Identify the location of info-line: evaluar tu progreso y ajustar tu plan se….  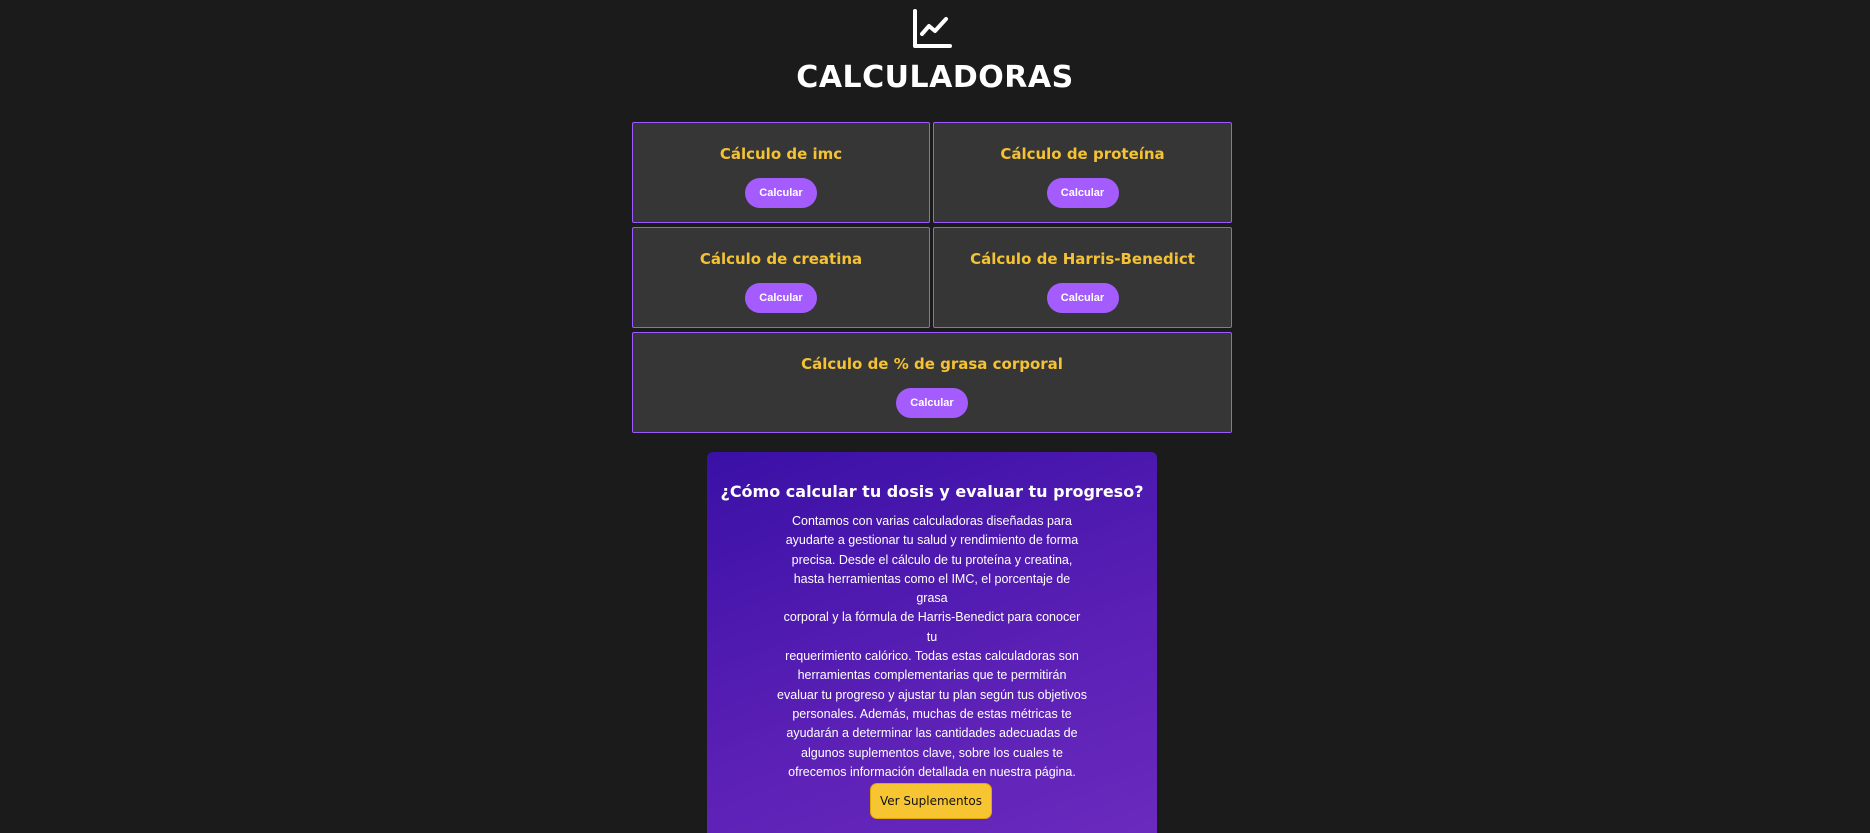
(932, 694).